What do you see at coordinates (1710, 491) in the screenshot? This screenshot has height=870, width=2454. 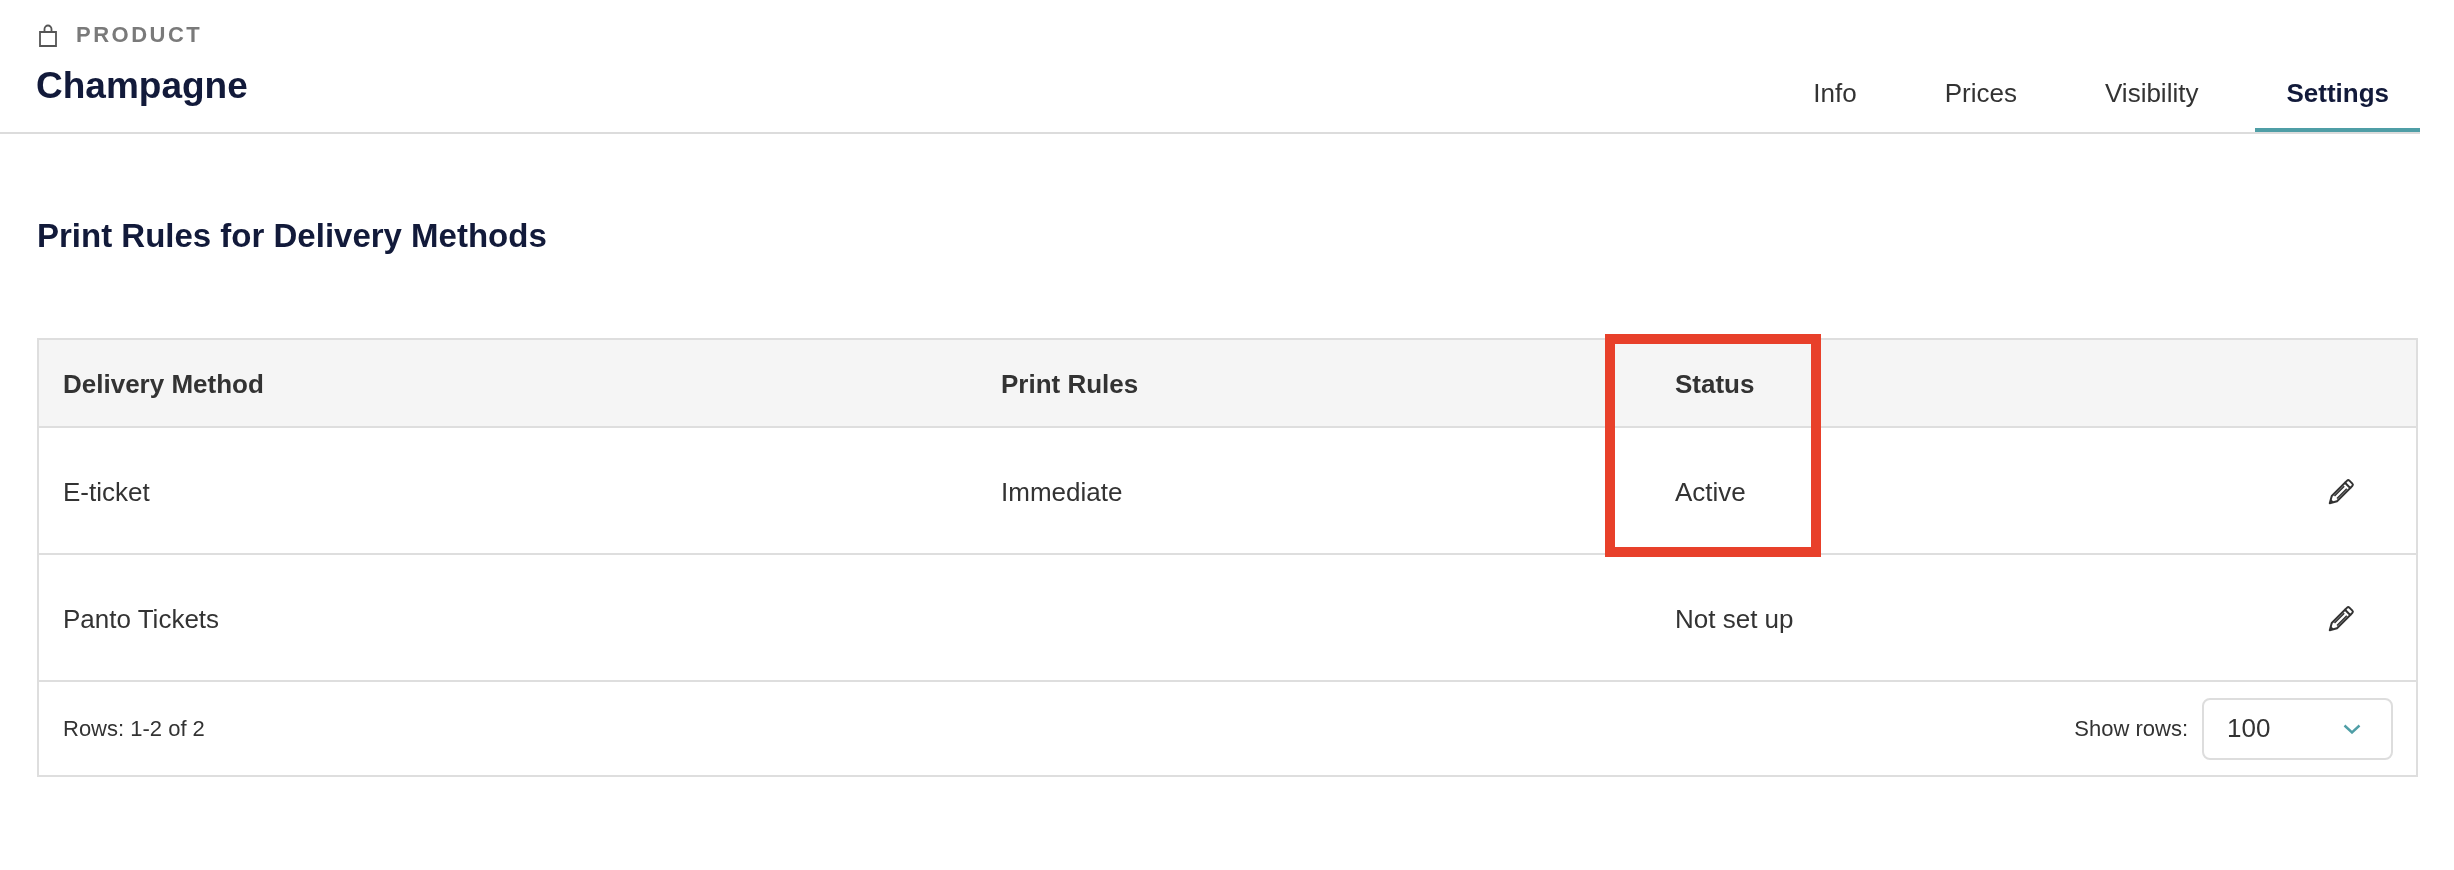 I see `table-cell: Active` at bounding box center [1710, 491].